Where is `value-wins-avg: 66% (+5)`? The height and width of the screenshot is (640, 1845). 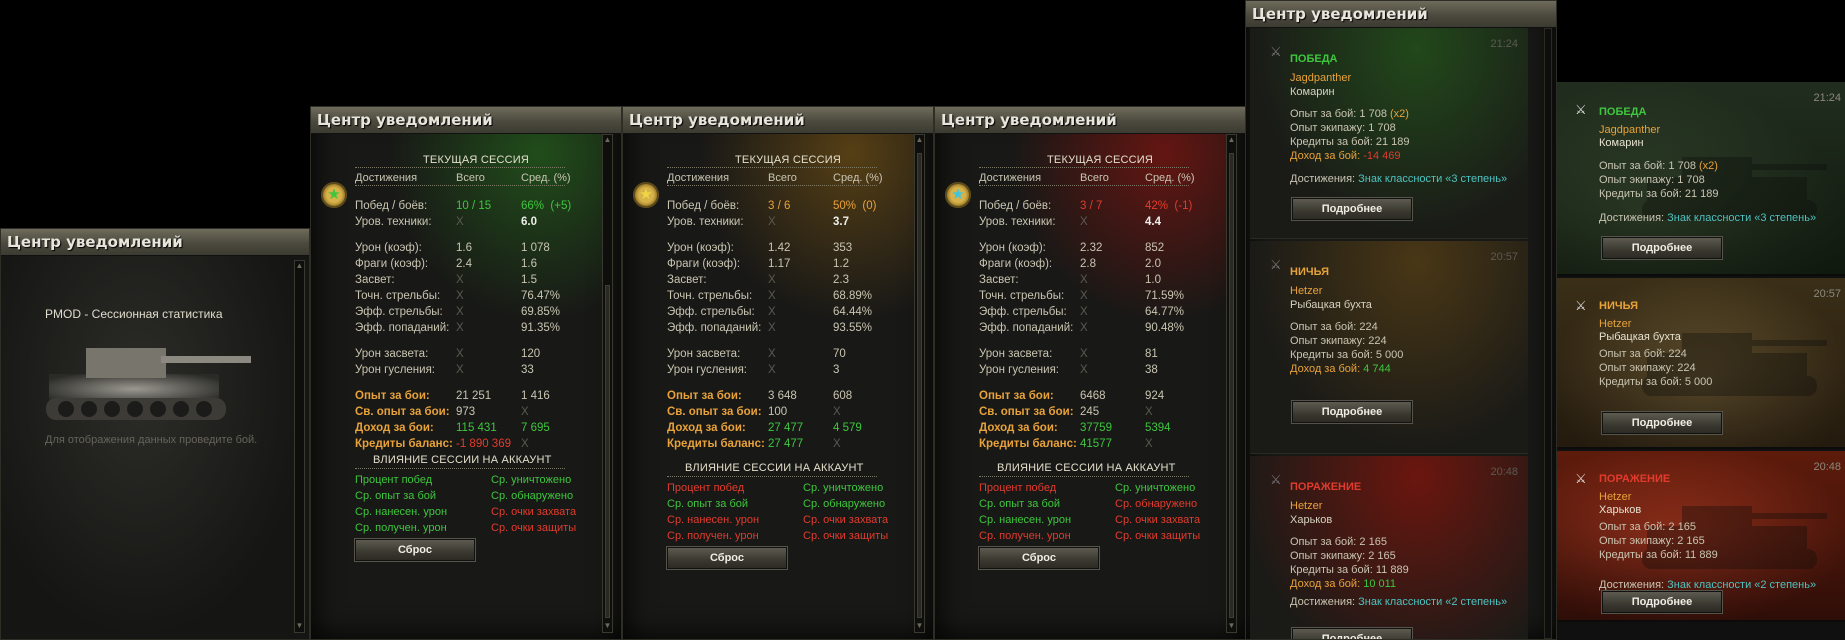
value-wins-avg: 66% (+5) is located at coordinates (546, 206).